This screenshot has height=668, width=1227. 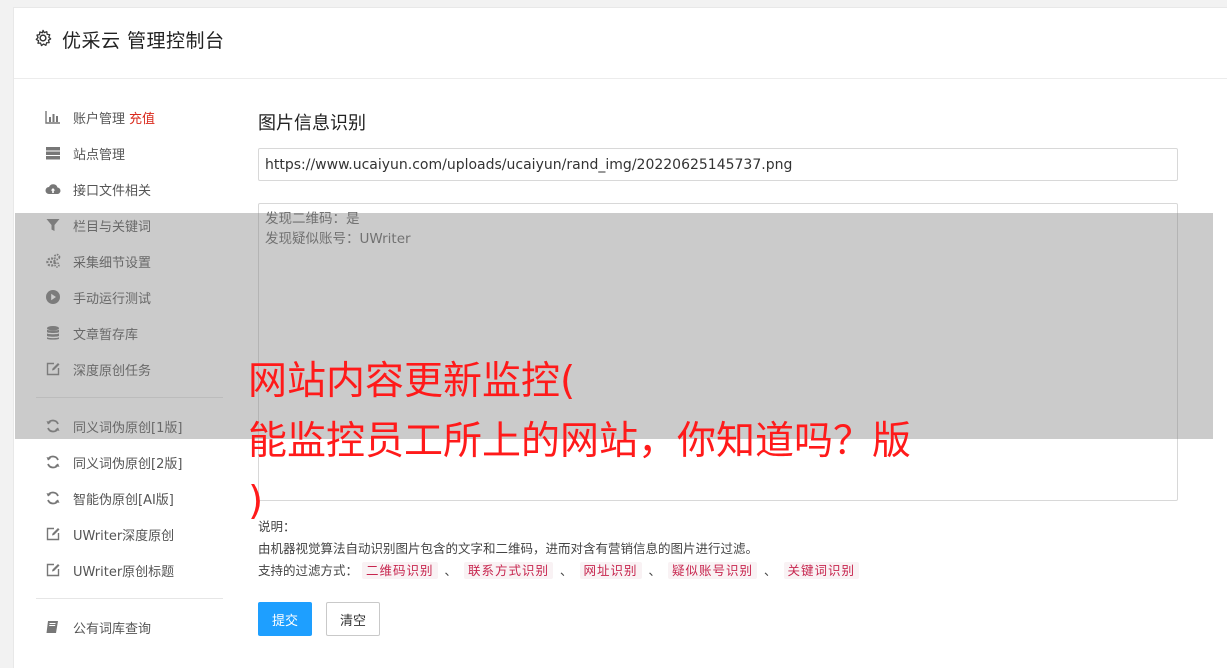 What do you see at coordinates (129, 598) in the screenshot?
I see `sidebar-divider` at bounding box center [129, 598].